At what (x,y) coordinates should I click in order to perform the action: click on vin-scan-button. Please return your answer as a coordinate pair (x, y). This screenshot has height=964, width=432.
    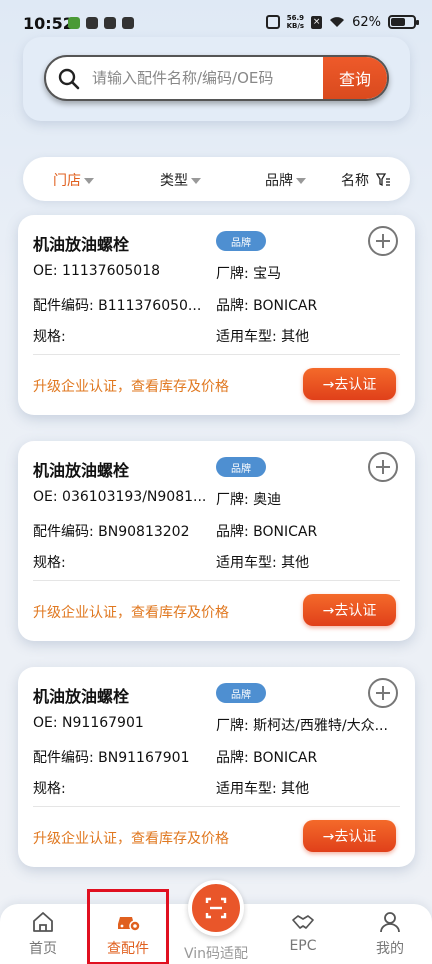
    Looking at the image, I should click on (216, 908).